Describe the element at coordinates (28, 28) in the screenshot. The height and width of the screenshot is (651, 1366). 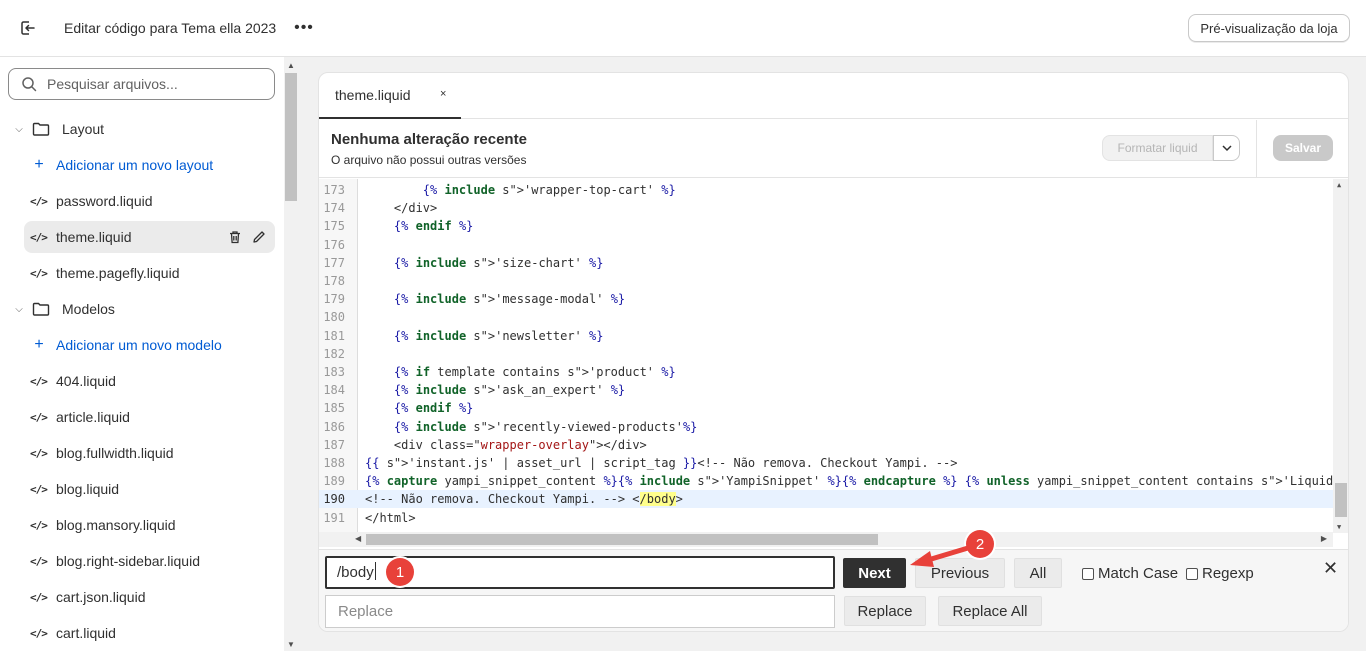
I see `exit-icon` at that location.